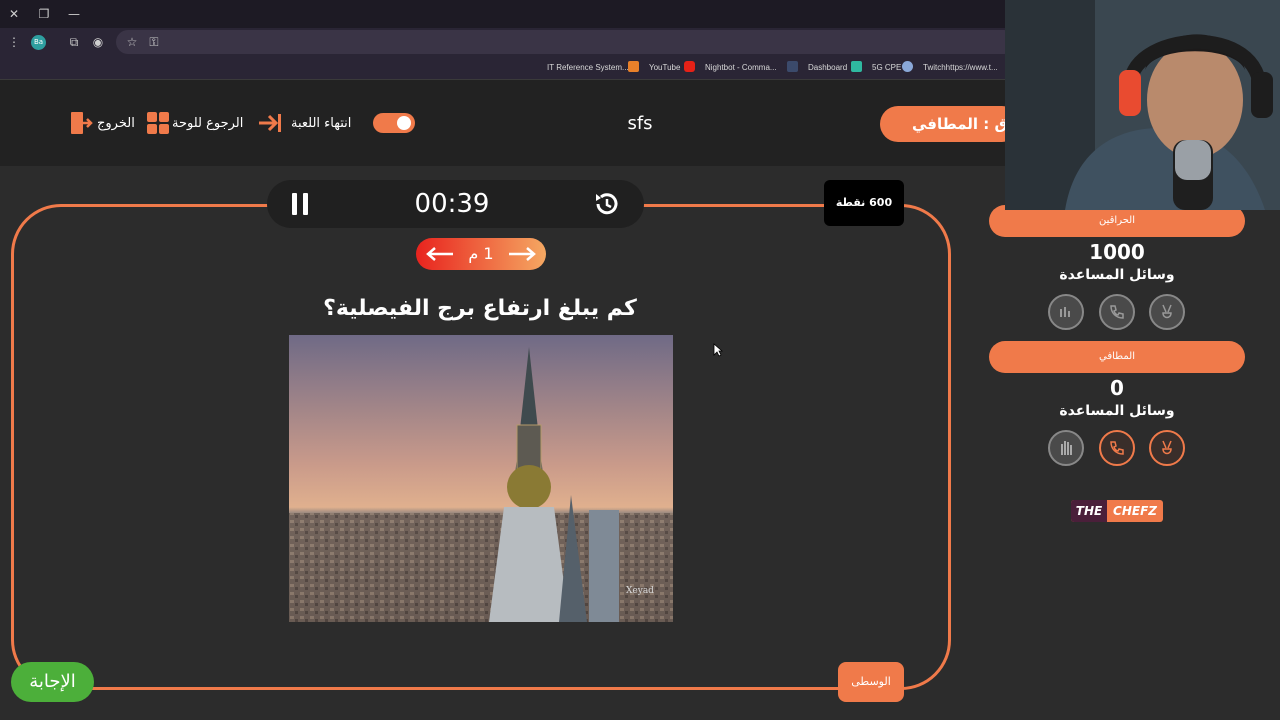 This screenshot has width=1280, height=720. I want to click on exit-button: الخروج, so click(116, 124).